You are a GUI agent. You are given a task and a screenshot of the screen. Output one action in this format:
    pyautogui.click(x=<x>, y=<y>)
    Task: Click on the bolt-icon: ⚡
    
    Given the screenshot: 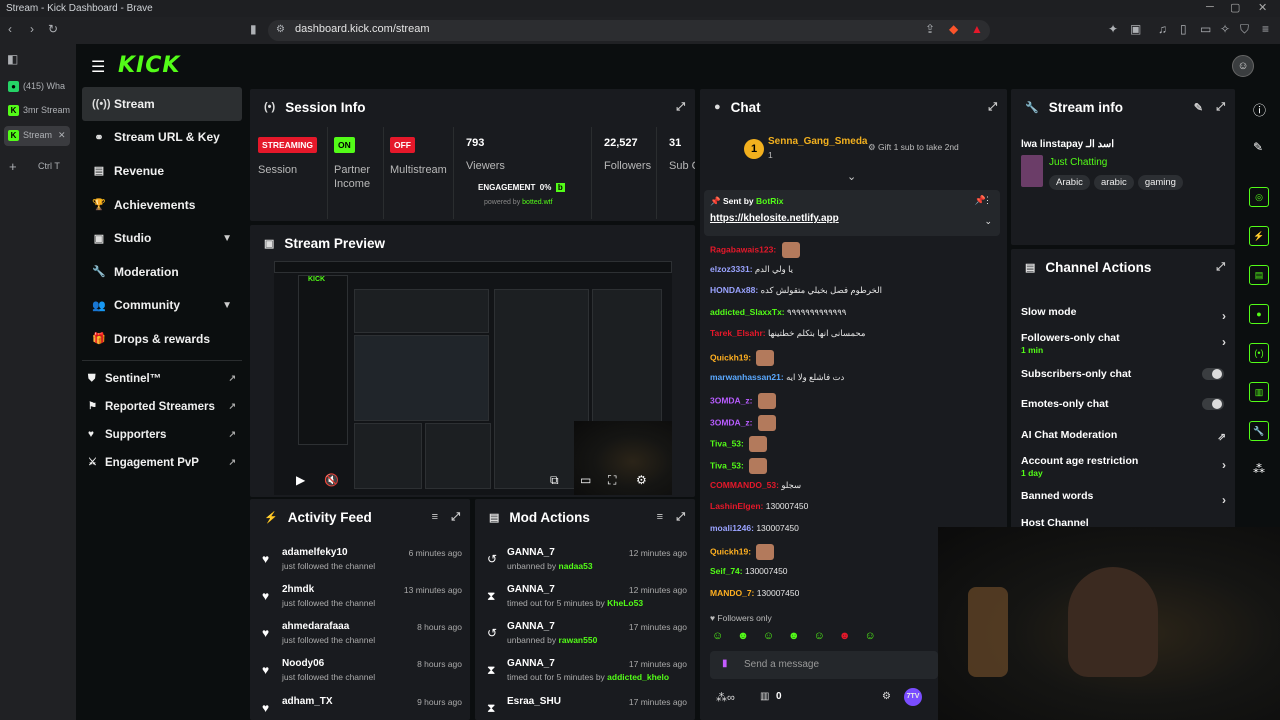 What is the action you would take?
    pyautogui.click(x=1259, y=236)
    